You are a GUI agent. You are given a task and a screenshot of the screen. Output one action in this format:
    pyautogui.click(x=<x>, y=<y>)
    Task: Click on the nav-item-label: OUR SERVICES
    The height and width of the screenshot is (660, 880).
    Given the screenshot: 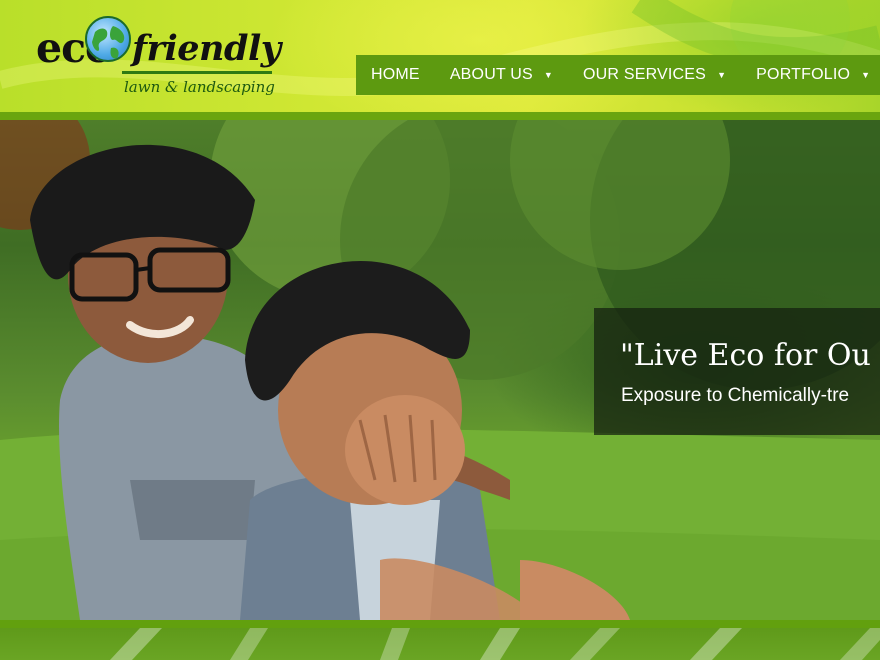 What is the action you would take?
    pyautogui.click(x=645, y=74)
    